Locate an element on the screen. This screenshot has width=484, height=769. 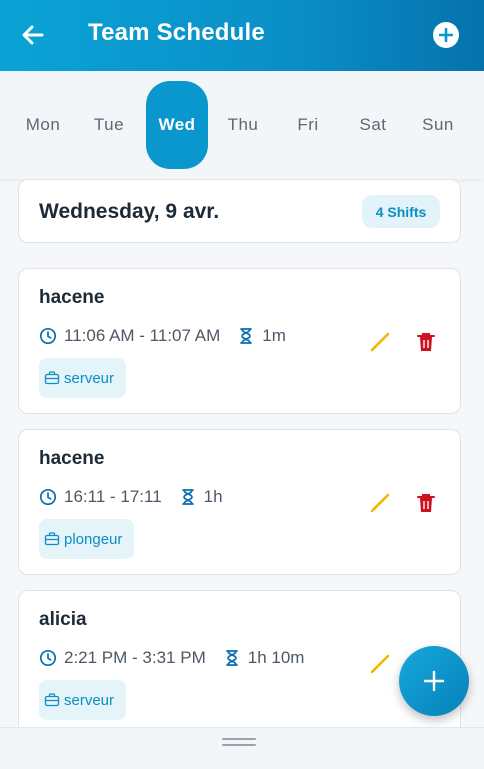
shift-duration: 1m is located at coordinates (274, 335).